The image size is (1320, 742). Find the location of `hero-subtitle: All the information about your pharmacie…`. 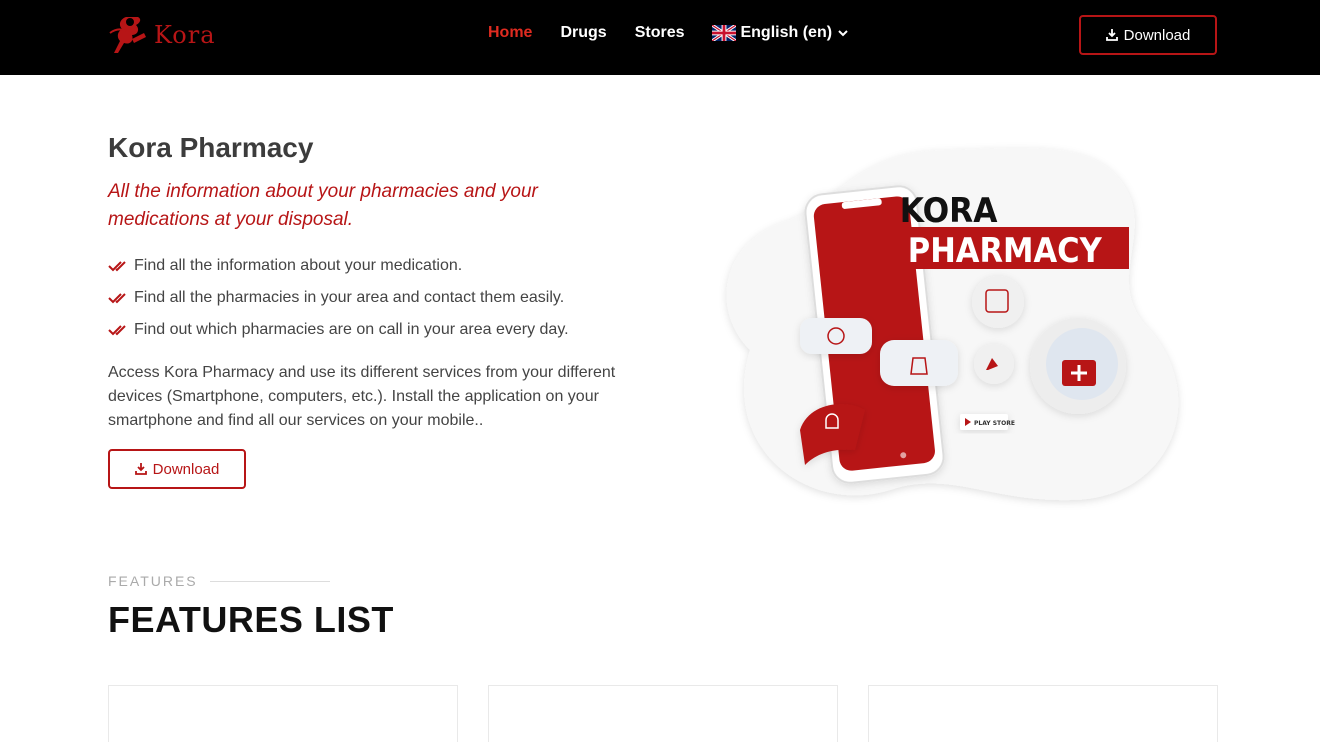

hero-subtitle: All the information about your pharmacie… is located at coordinates (323, 205).